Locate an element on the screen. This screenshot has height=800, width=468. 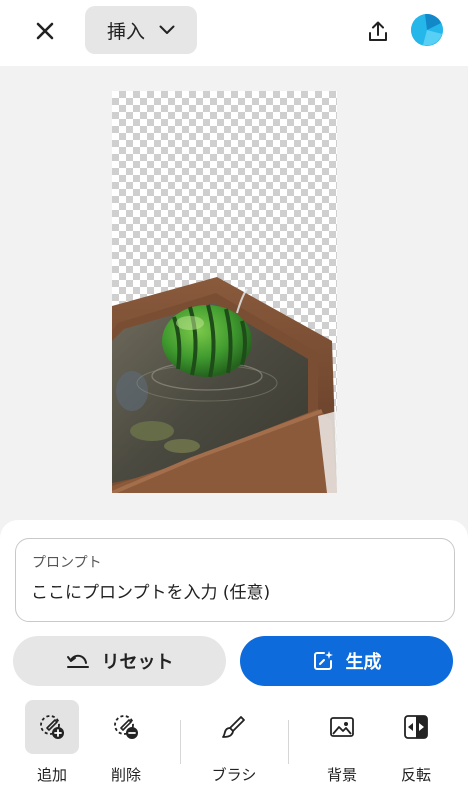
generate-button: 生成 is located at coordinates (346, 661).